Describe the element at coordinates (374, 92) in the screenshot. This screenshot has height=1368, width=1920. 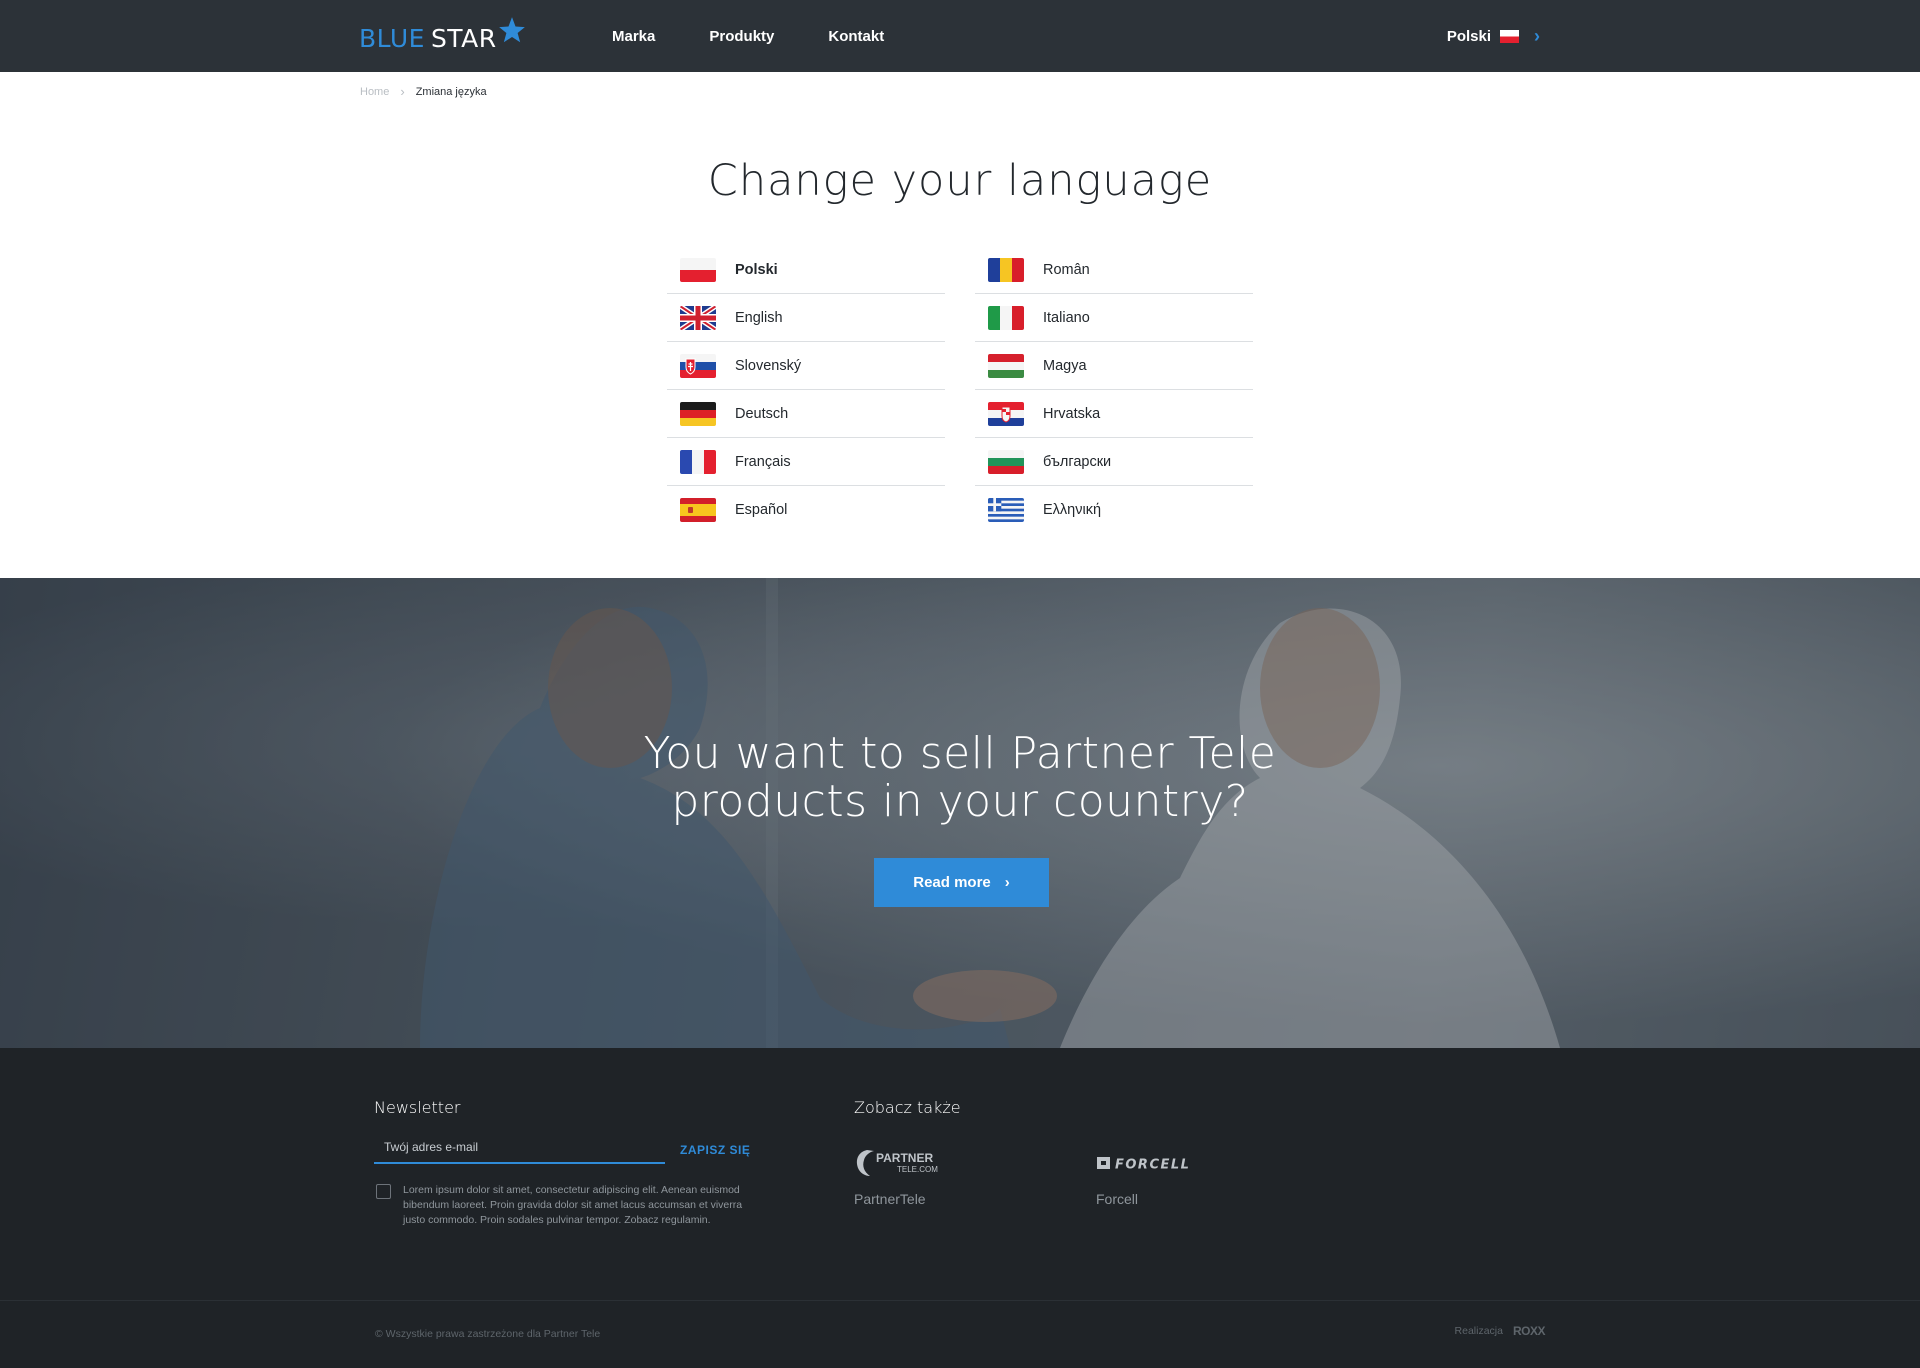
I see `breadcrumb-home-link: Home` at that location.